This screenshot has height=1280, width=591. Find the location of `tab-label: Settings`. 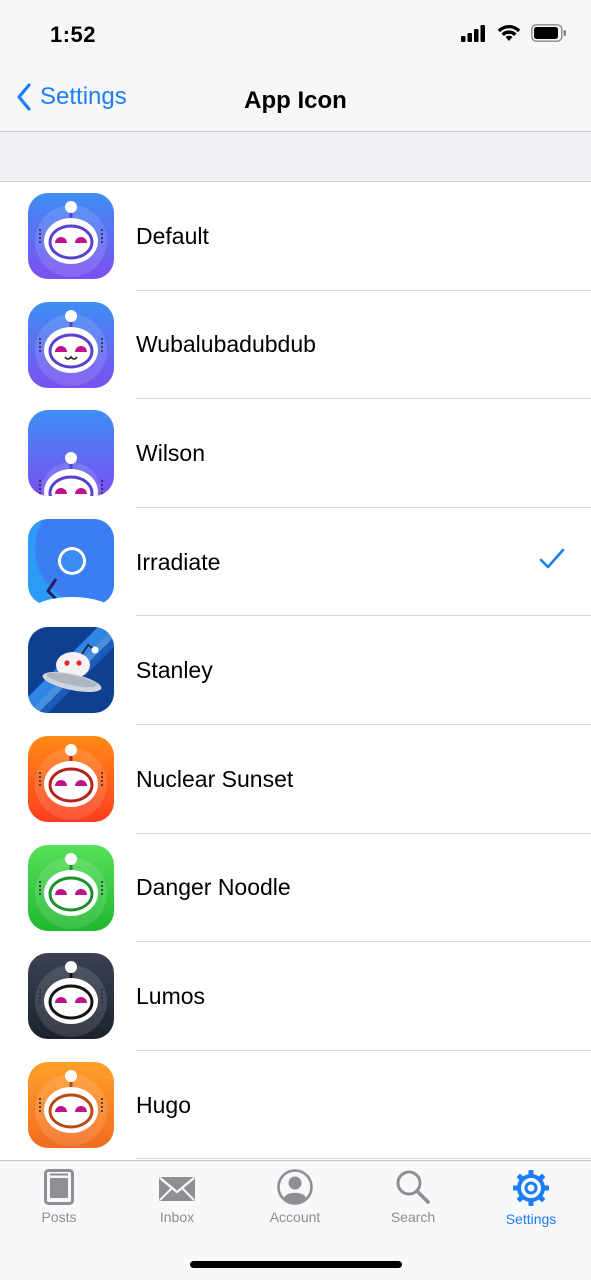

tab-label: Settings is located at coordinates (531, 1219).